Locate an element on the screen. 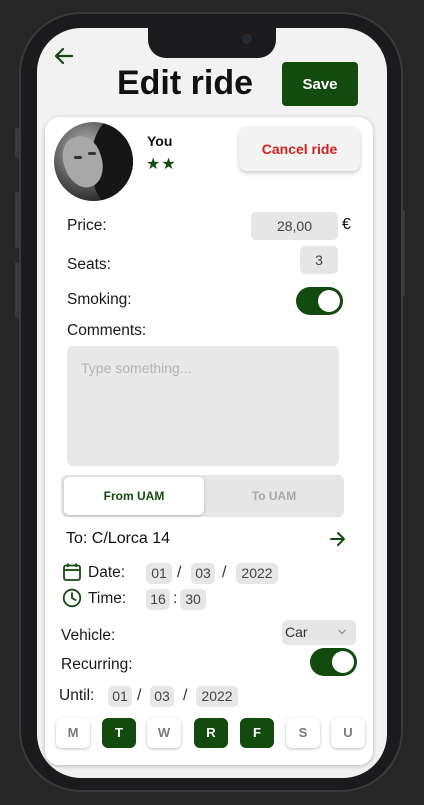  calendar-icon is located at coordinates (72, 572).